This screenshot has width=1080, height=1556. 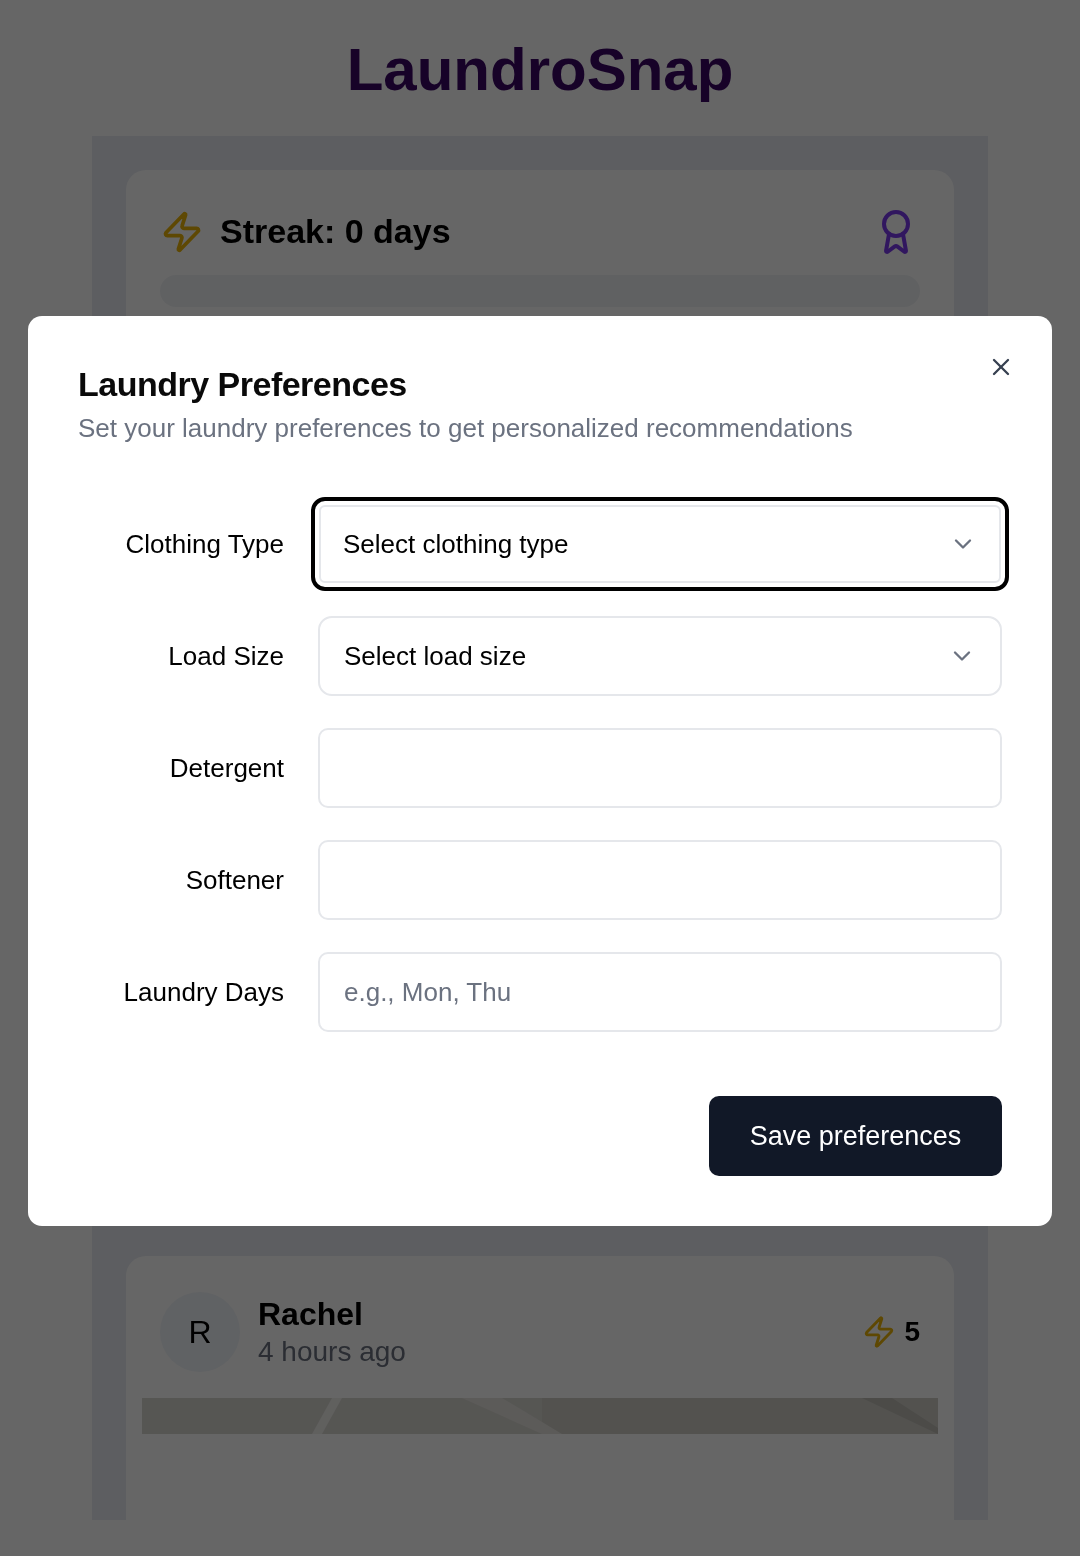 I want to click on dialog-description: Set your laundry preferences to get personalized recommendations, so click(x=466, y=428).